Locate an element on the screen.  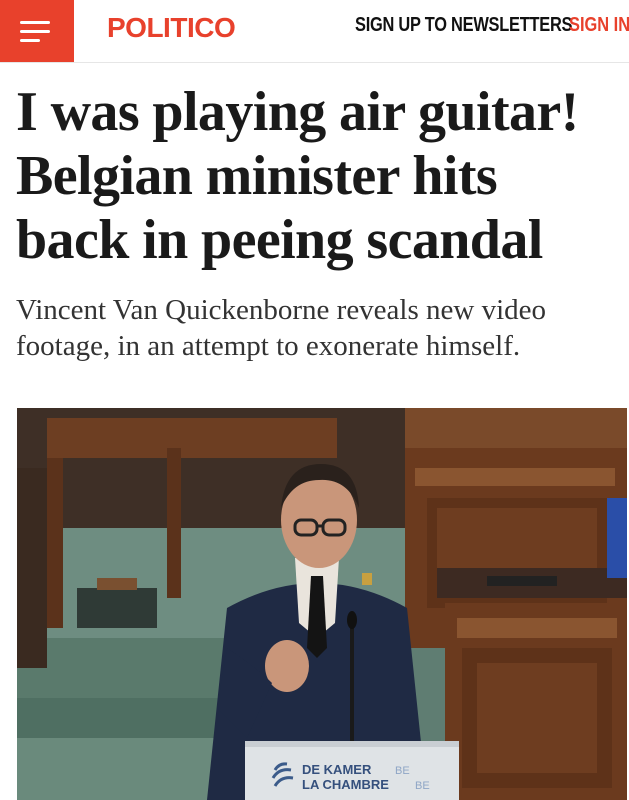
hamburger-menu-button is located at coordinates (37, 31).